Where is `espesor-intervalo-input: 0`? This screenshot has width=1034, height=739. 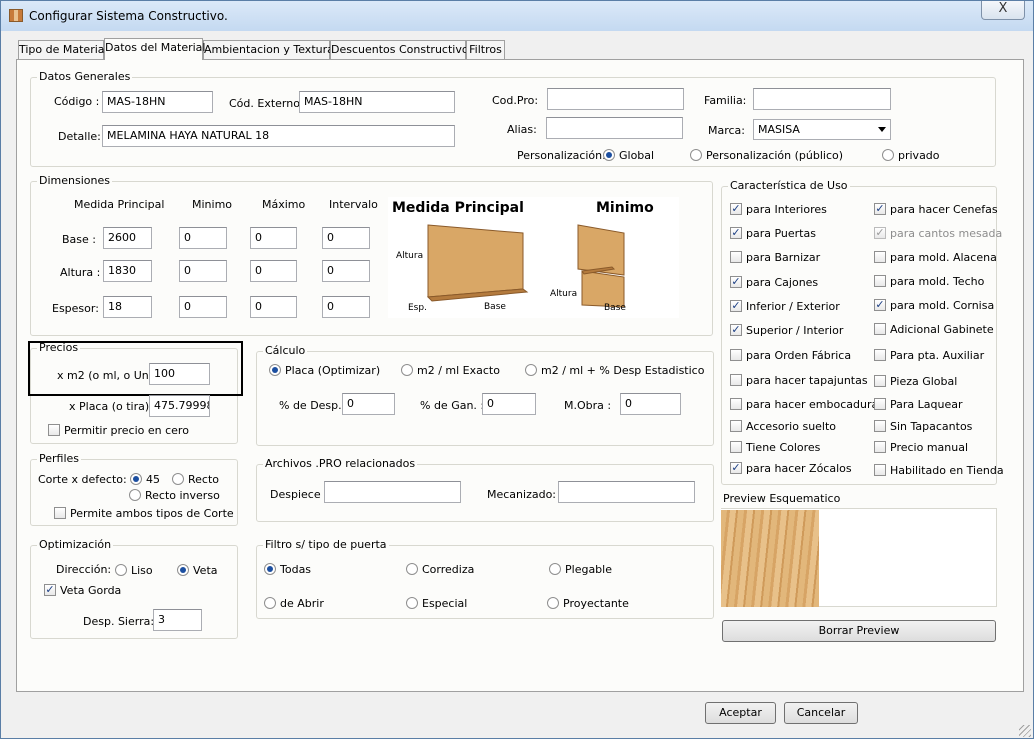
espesor-intervalo-input: 0 is located at coordinates (346, 307).